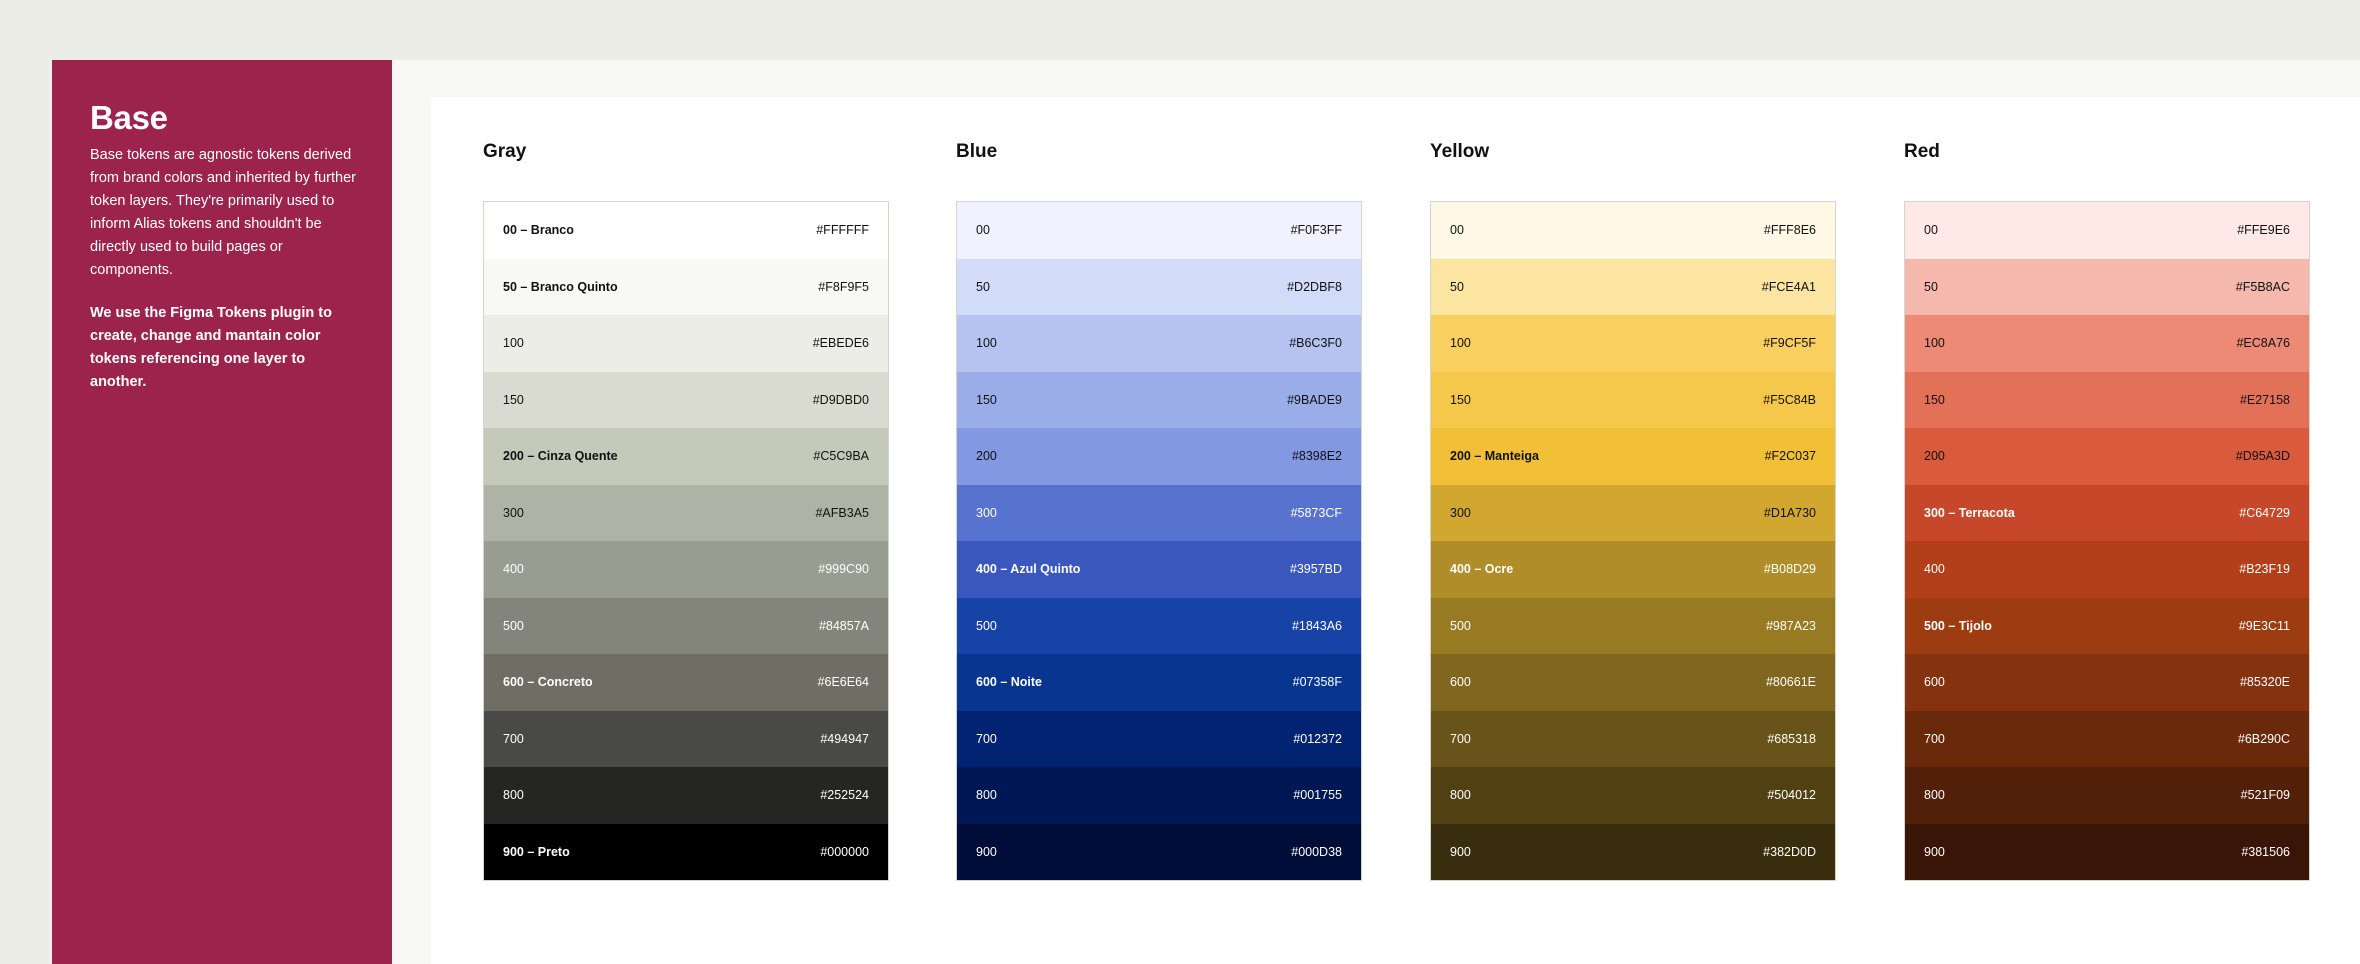 This screenshot has height=964, width=2360. I want to click on swatch-row: 800 #001755, so click(1159, 795).